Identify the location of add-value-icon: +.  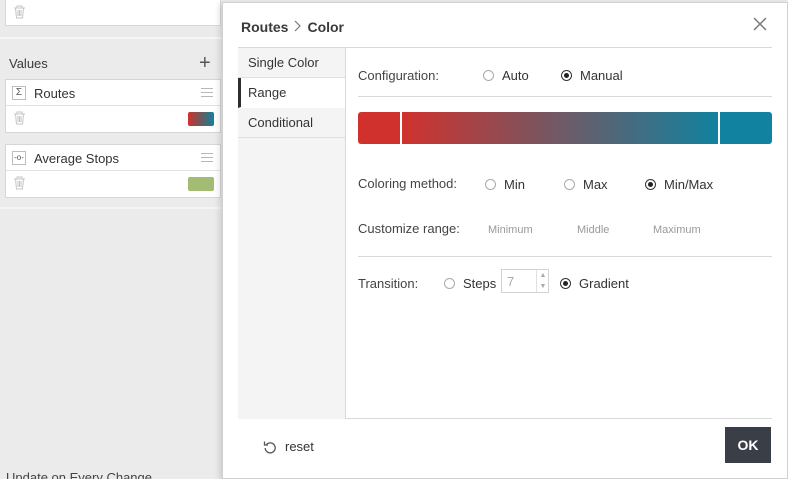
(205, 63).